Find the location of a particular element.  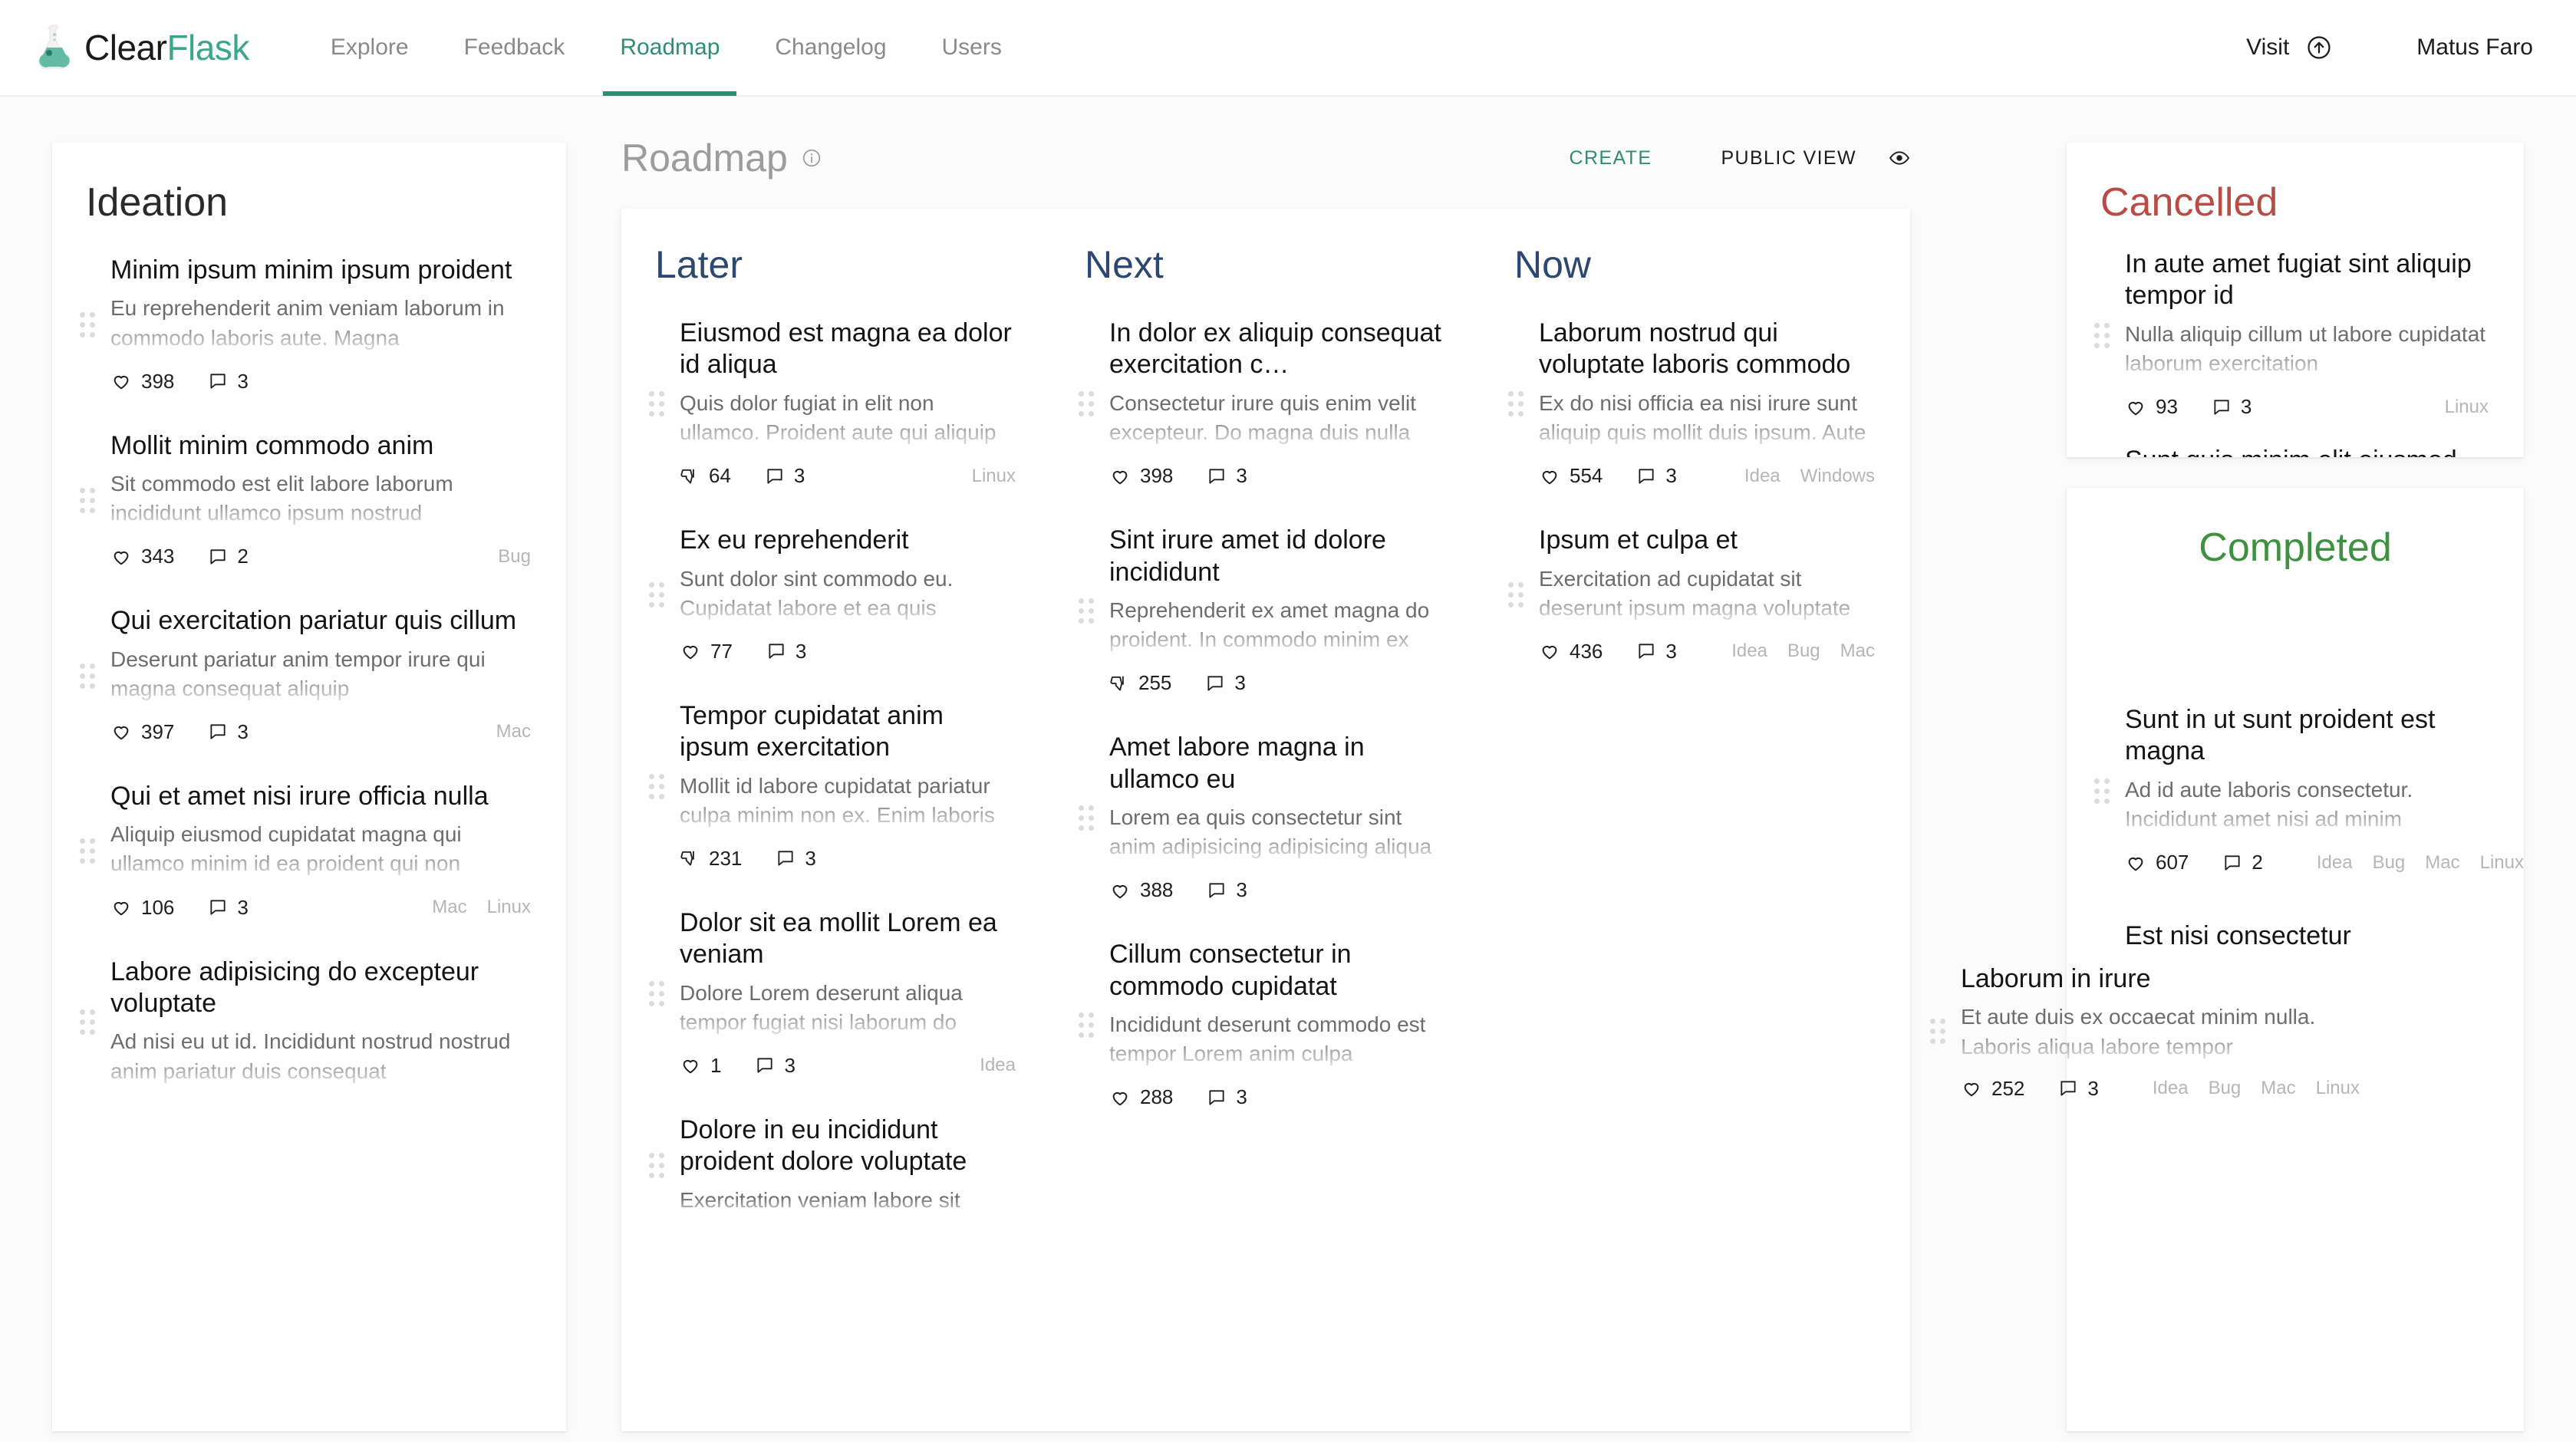

info-circle-icon is located at coordinates (812, 158).